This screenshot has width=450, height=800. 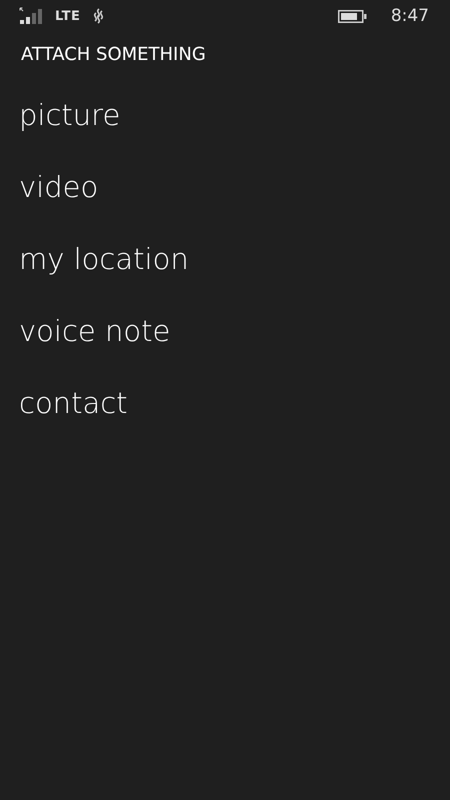 What do you see at coordinates (104, 276) in the screenshot?
I see `menu-item: my location` at bounding box center [104, 276].